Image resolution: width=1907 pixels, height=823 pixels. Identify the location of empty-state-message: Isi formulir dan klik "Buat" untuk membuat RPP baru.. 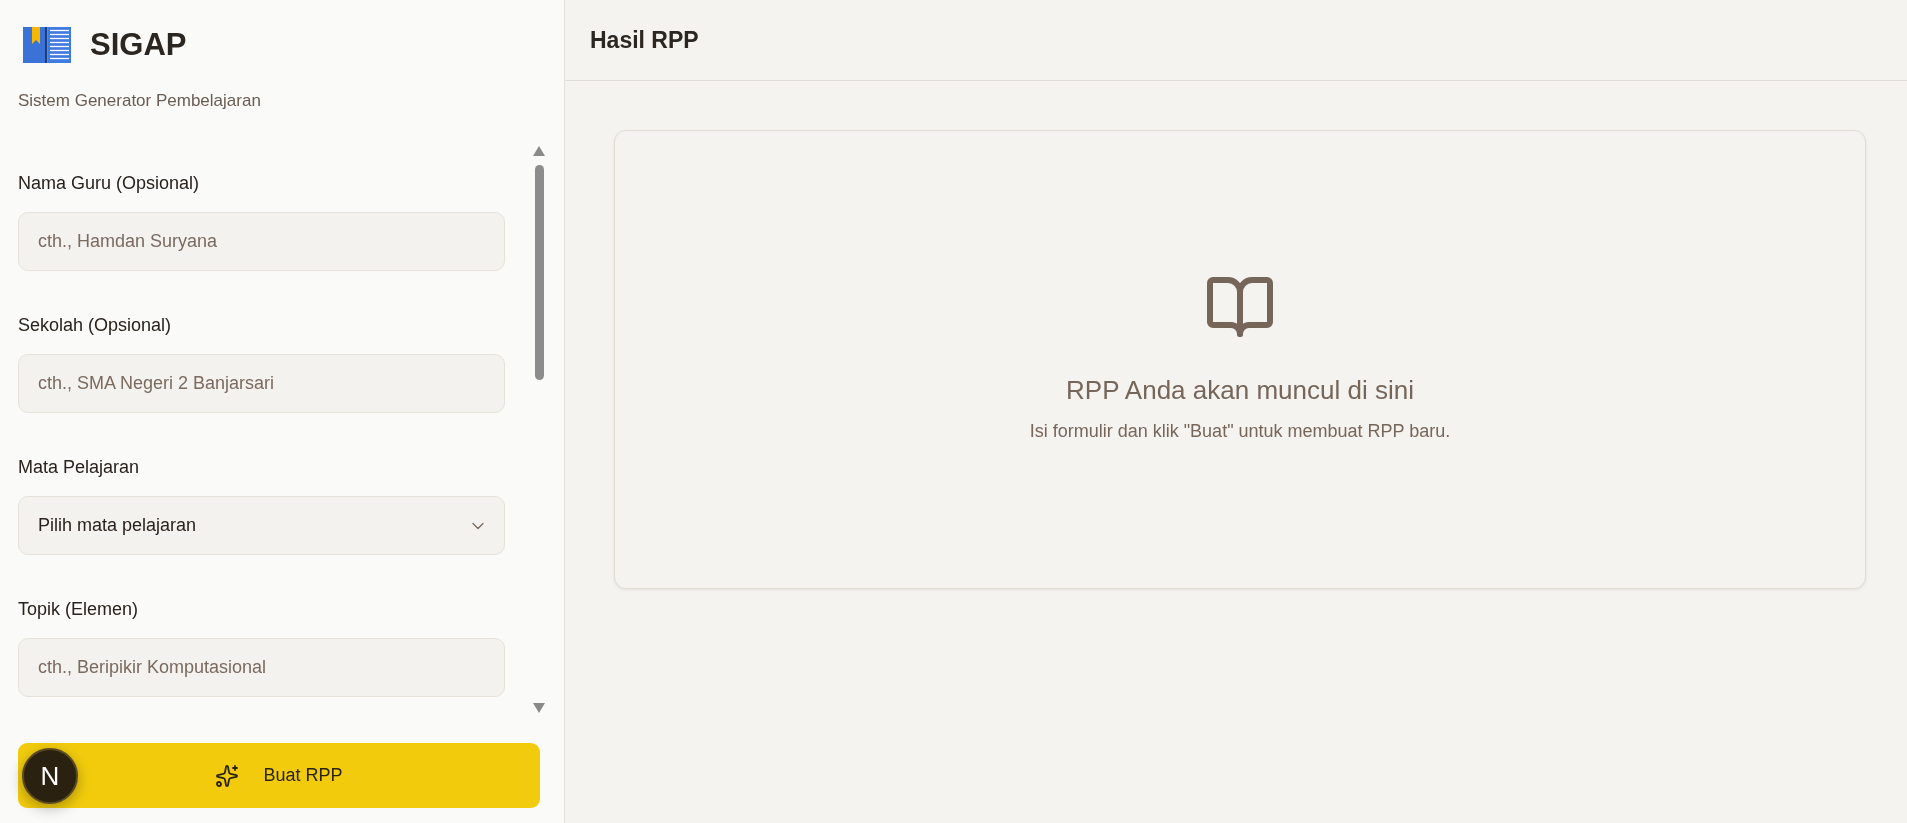
(1240, 431).